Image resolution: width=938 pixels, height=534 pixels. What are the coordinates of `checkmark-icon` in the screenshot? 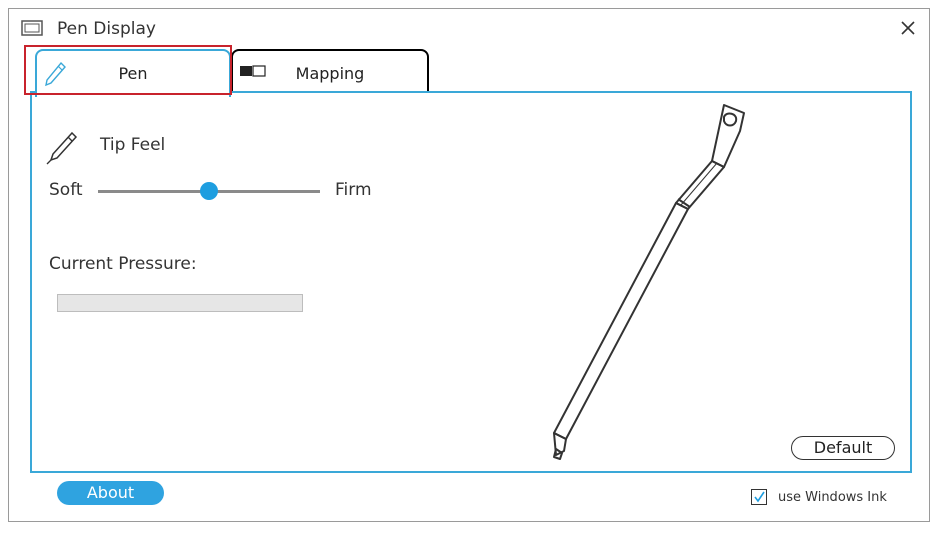 It's located at (759, 497).